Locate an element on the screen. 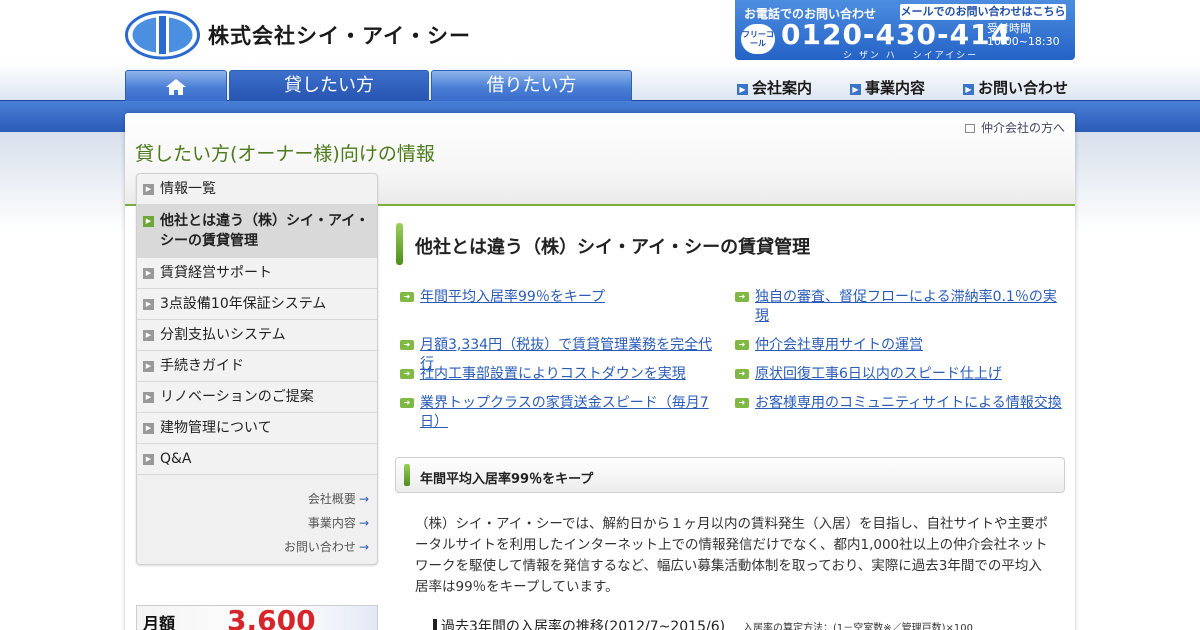 The width and height of the screenshot is (1200, 630). agent-link: 仲介会社の方へ is located at coordinates (1014, 127).